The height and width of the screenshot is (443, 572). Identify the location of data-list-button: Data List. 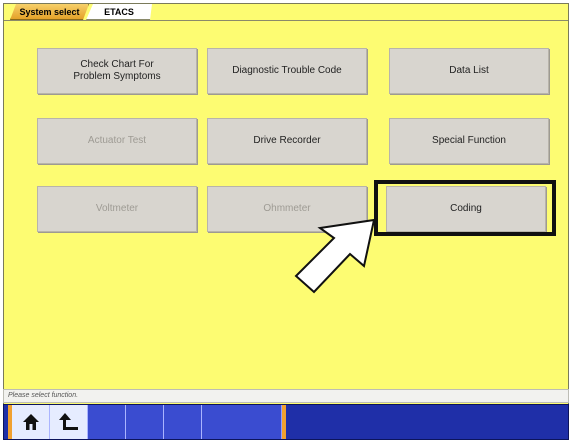
(469, 71).